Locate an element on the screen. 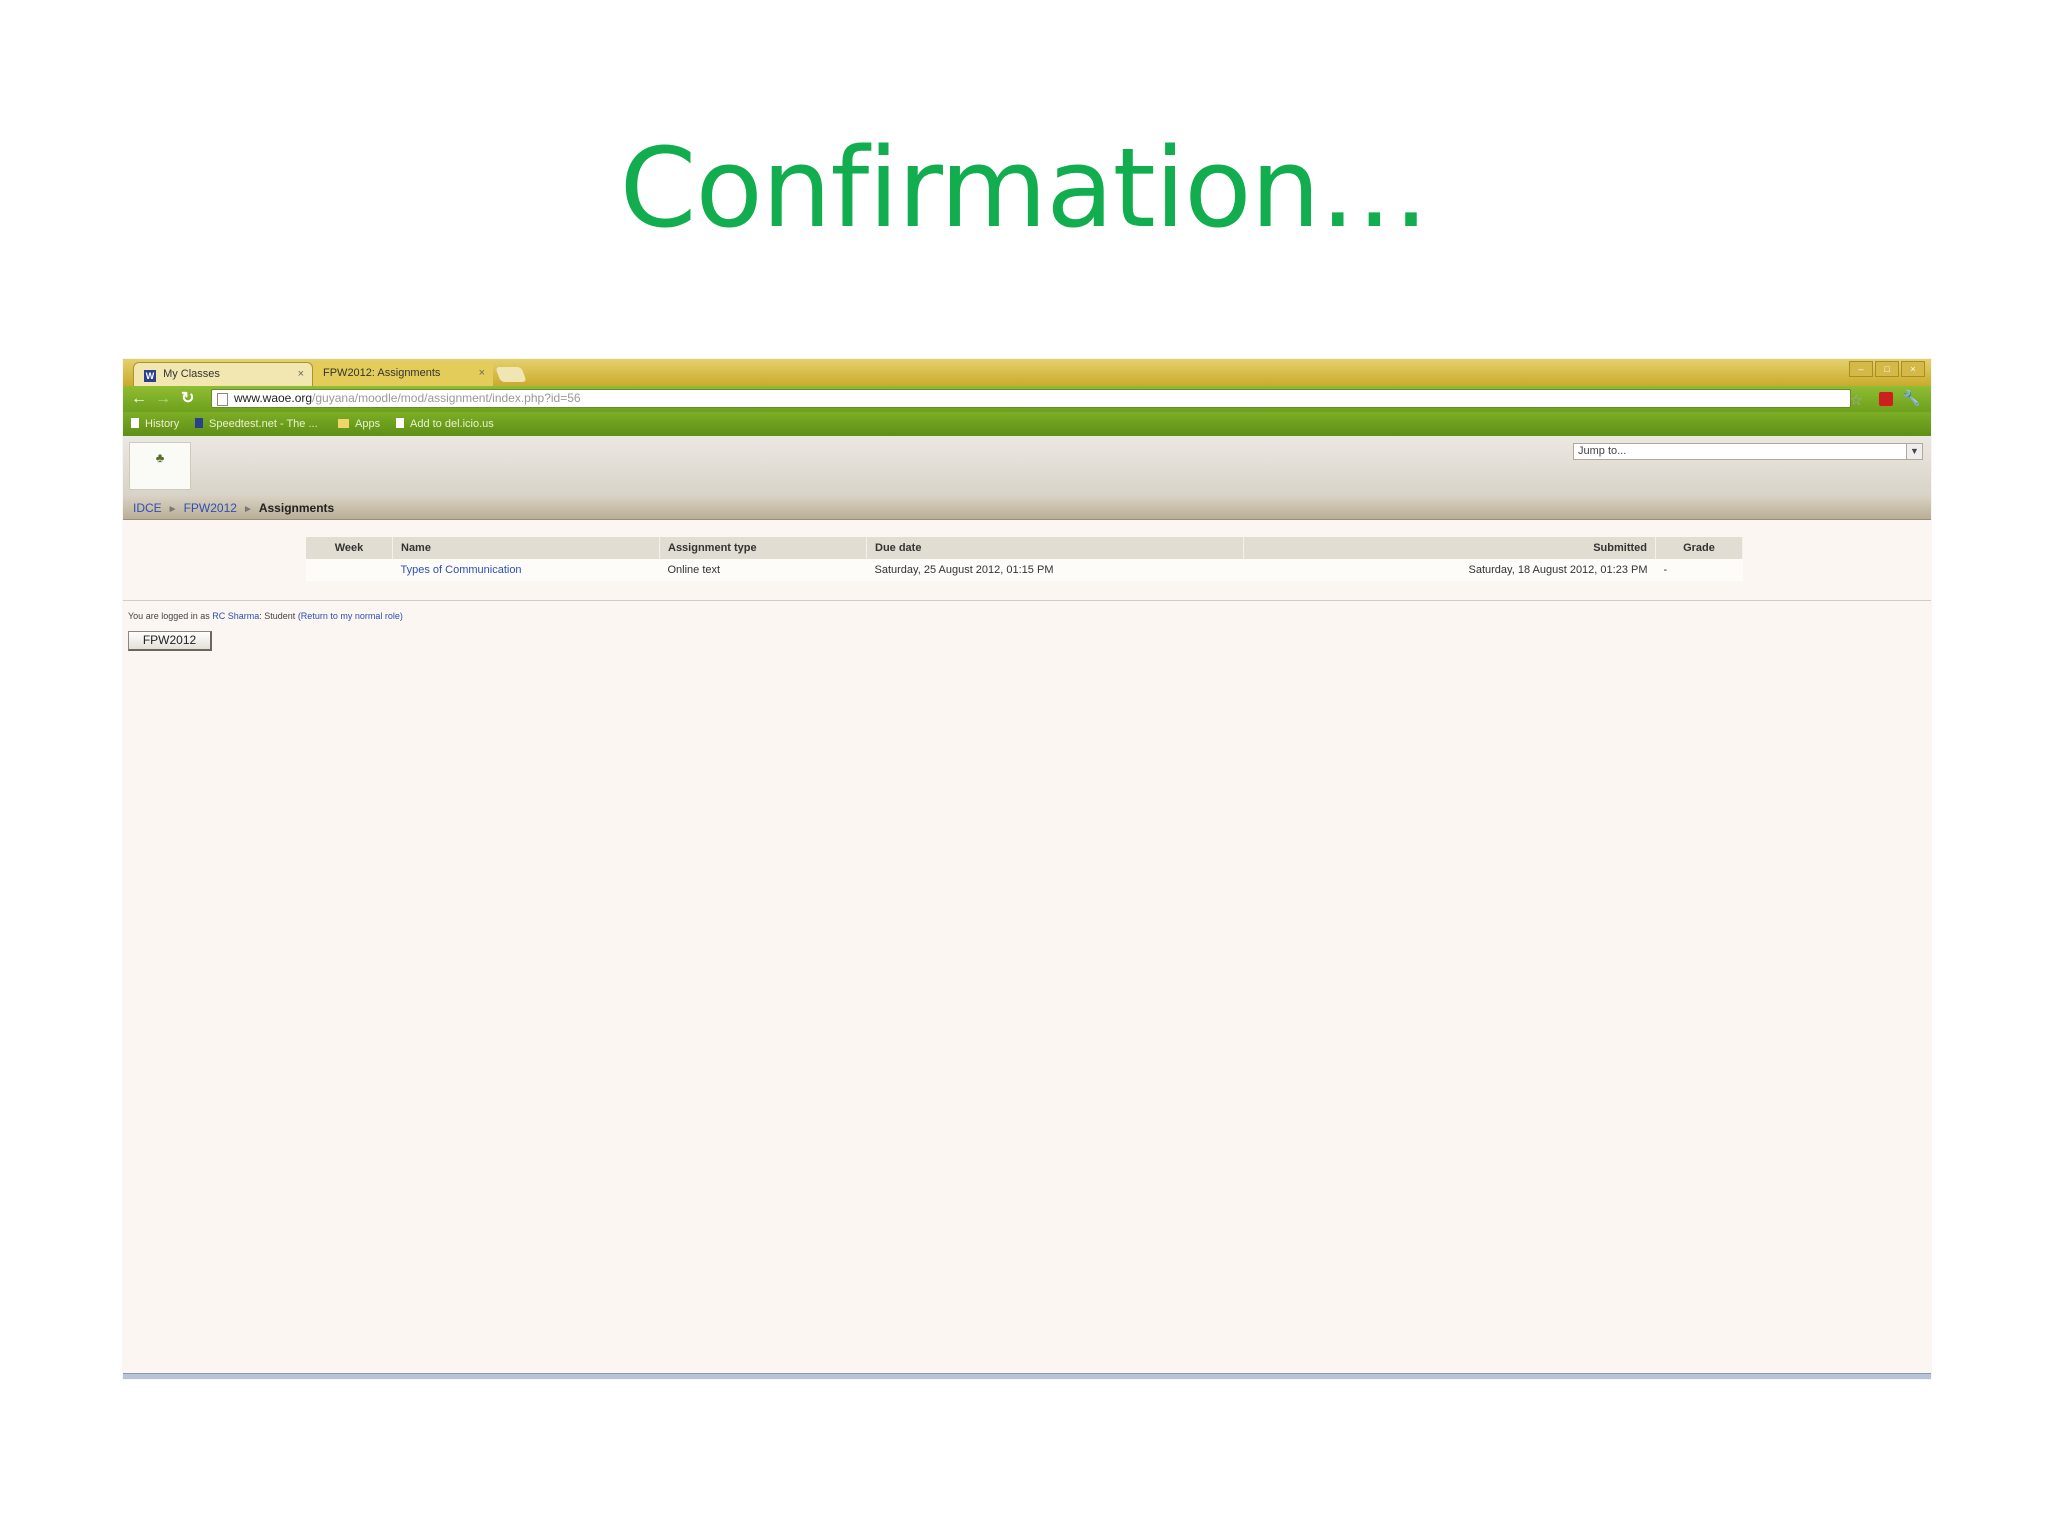 The image size is (2048, 1536). col-week: Week is located at coordinates (349, 548).